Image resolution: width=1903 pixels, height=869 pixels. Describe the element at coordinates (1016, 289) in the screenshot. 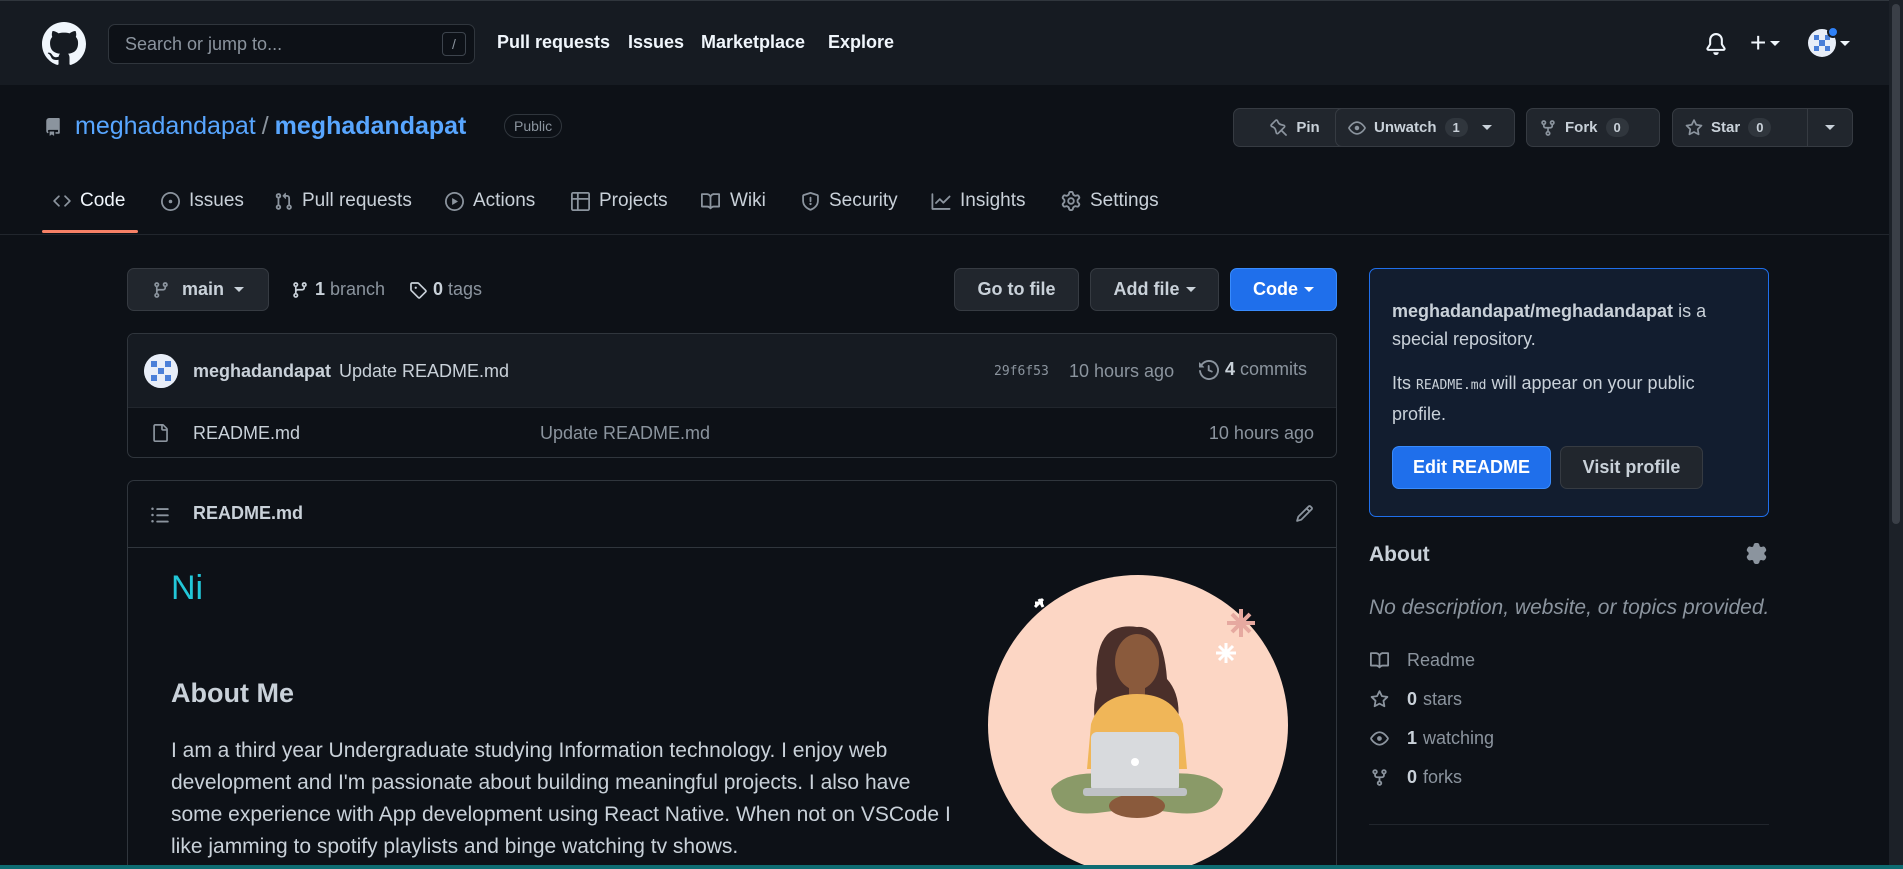

I see `go-to-file-button: Go to file` at that location.